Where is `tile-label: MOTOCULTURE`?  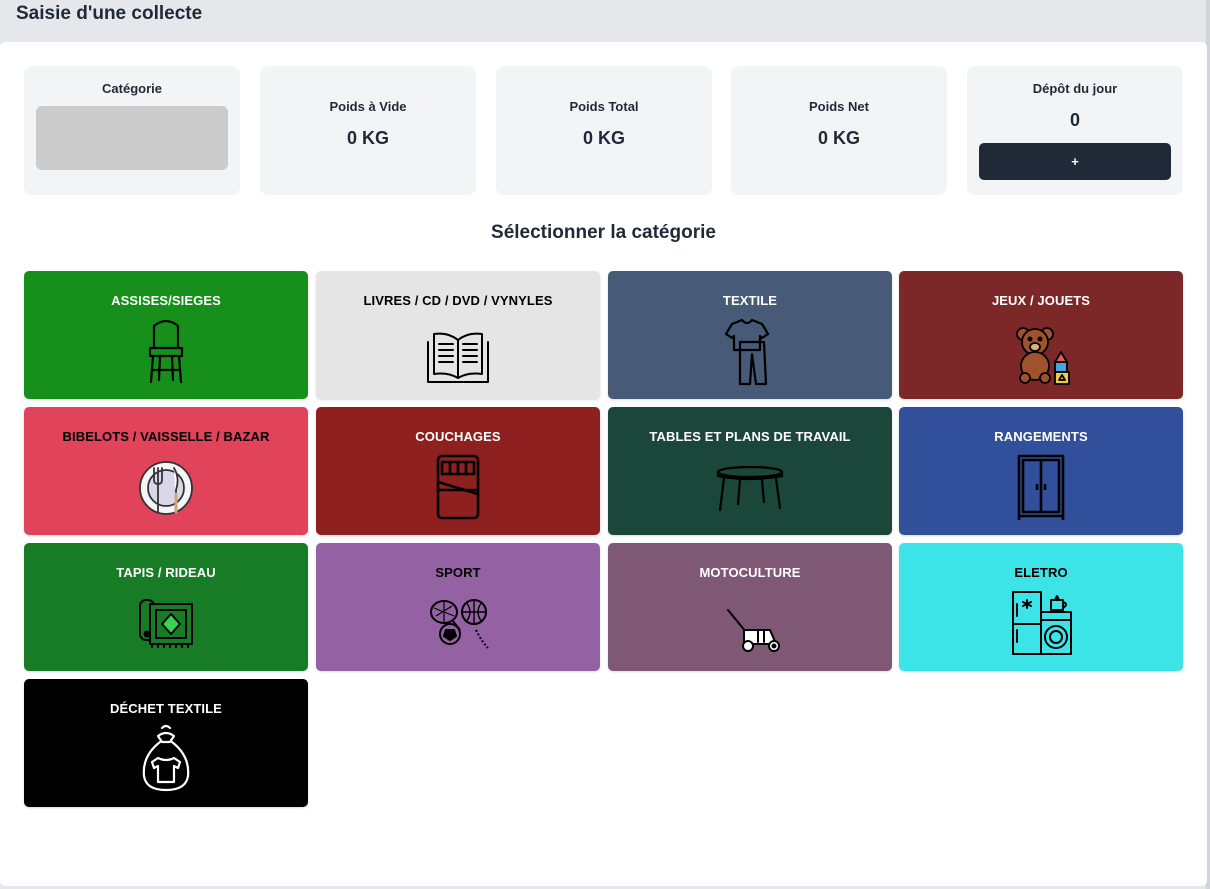
tile-label: MOTOCULTURE is located at coordinates (750, 572).